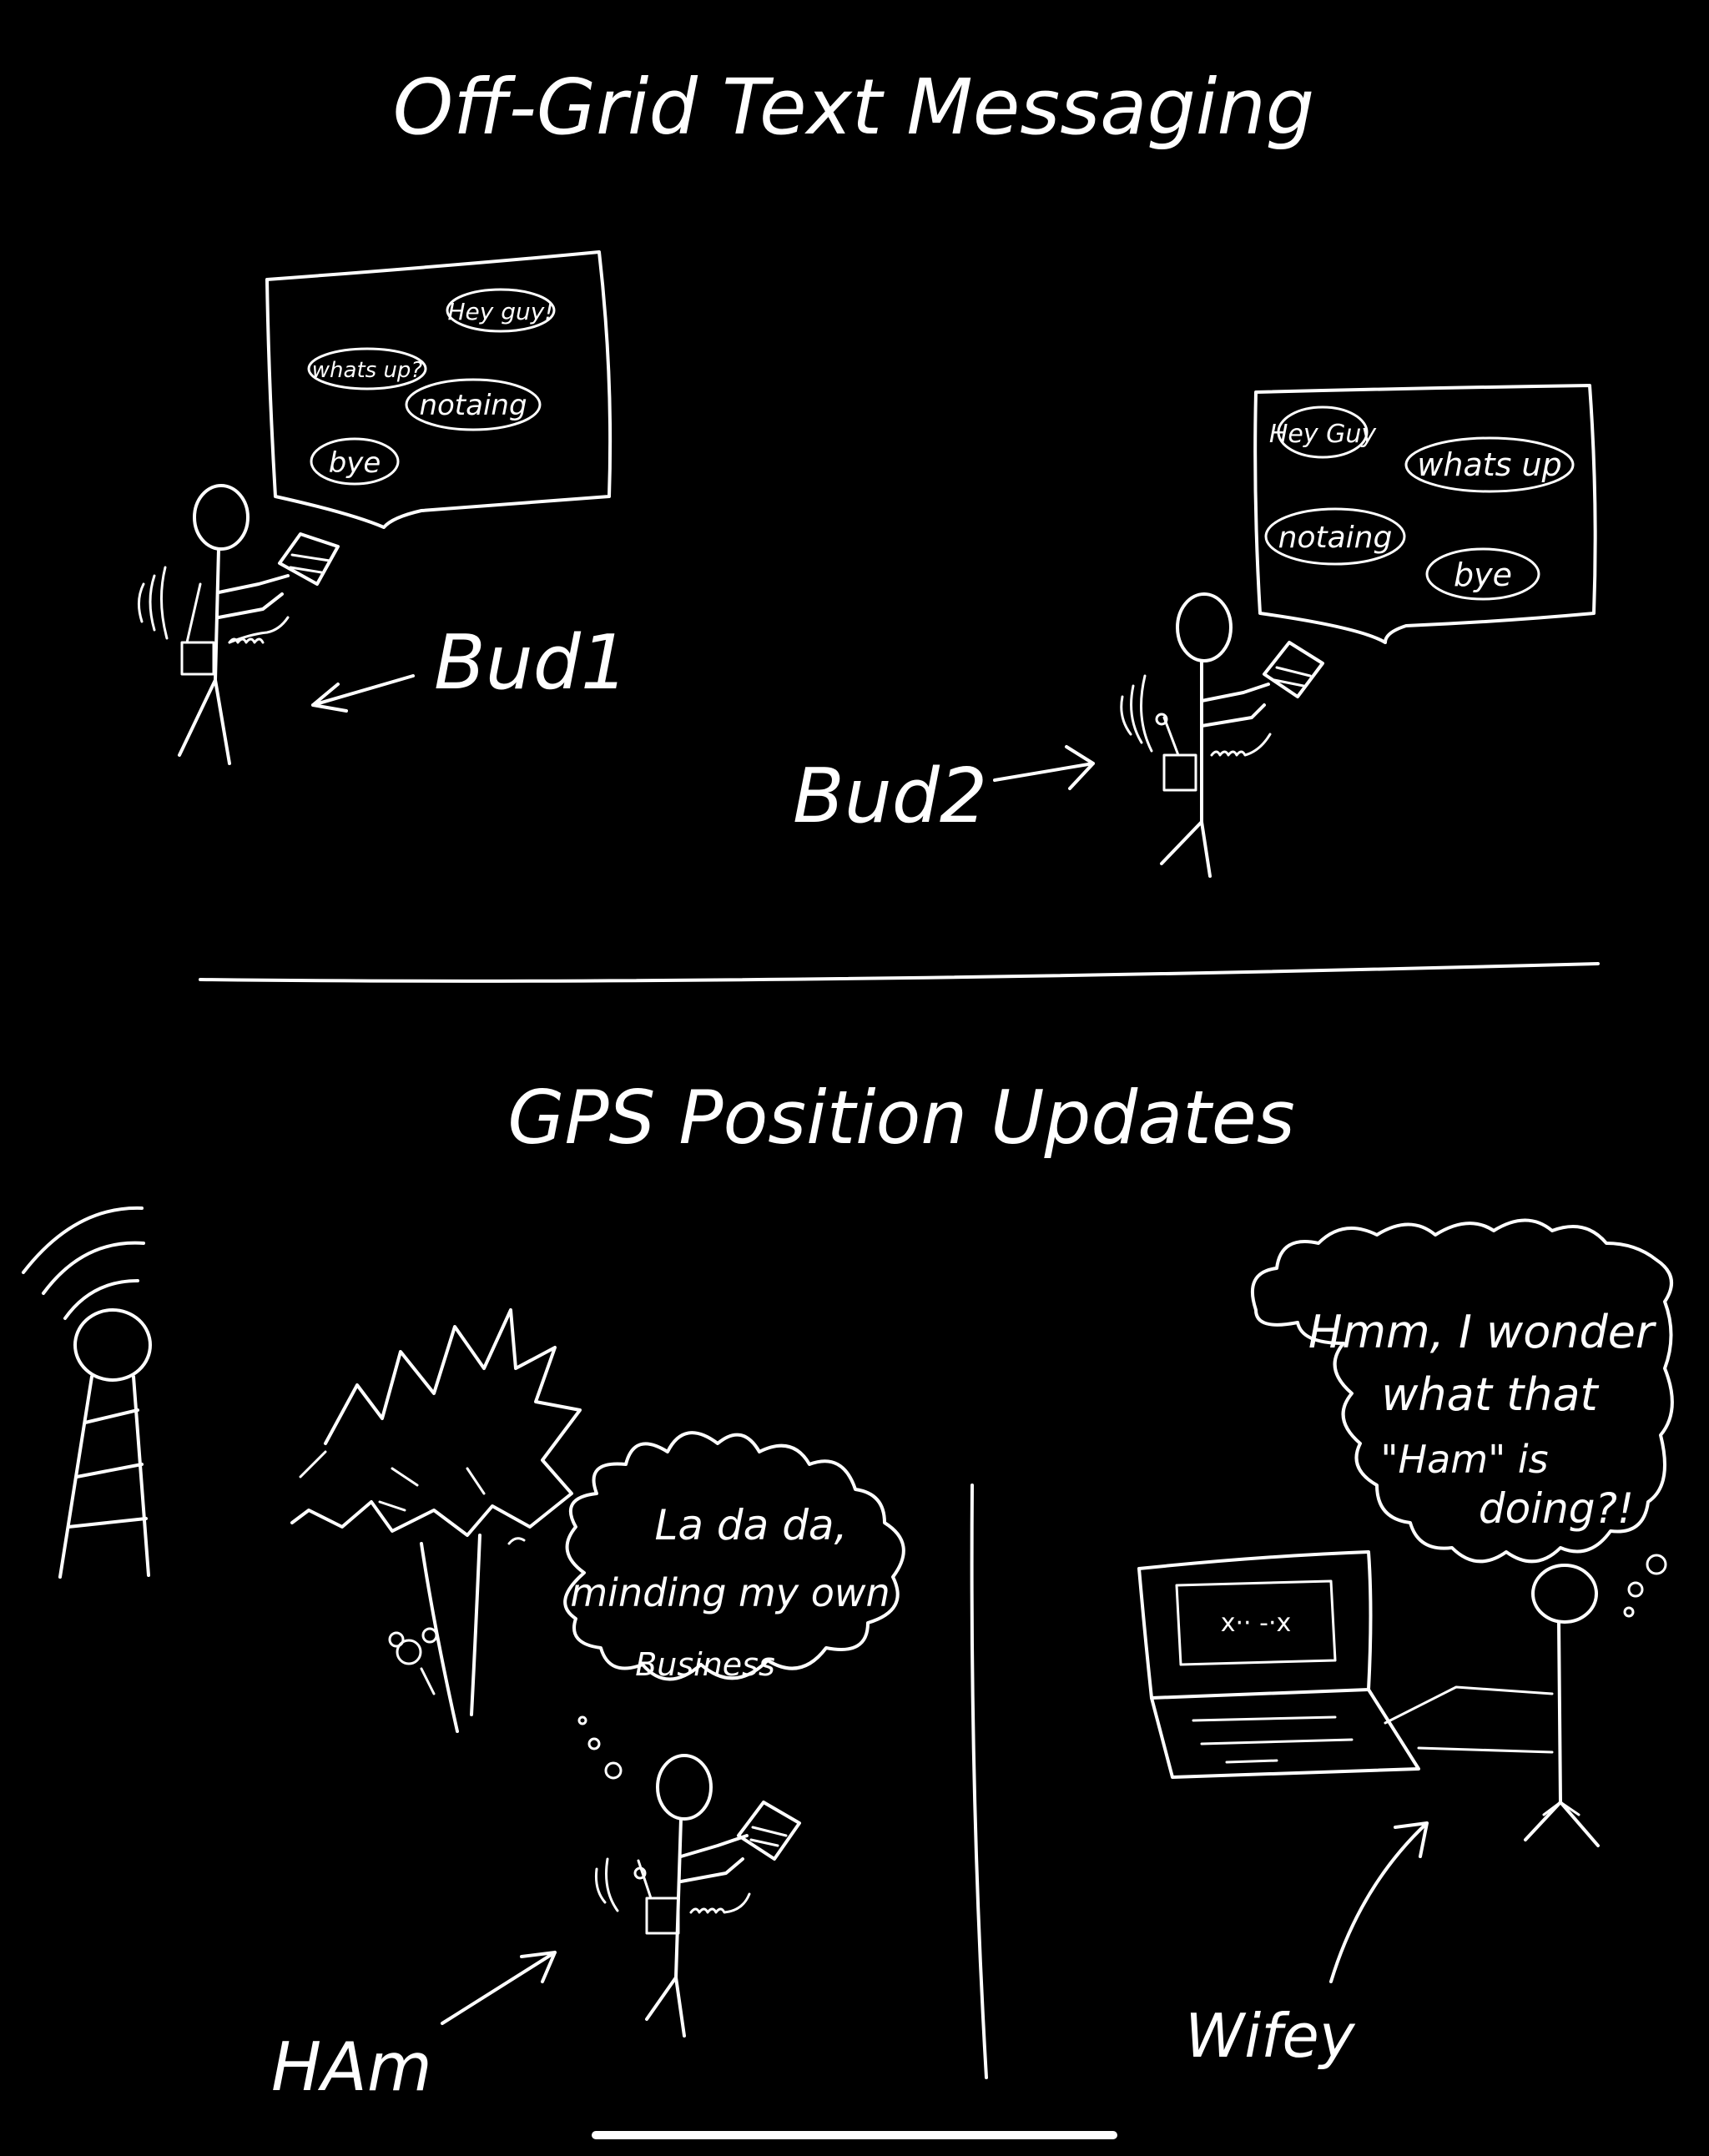 This screenshot has width=1709, height=2156. What do you see at coordinates (355, 463) in the screenshot?
I see `bud1-message-4: bye` at bounding box center [355, 463].